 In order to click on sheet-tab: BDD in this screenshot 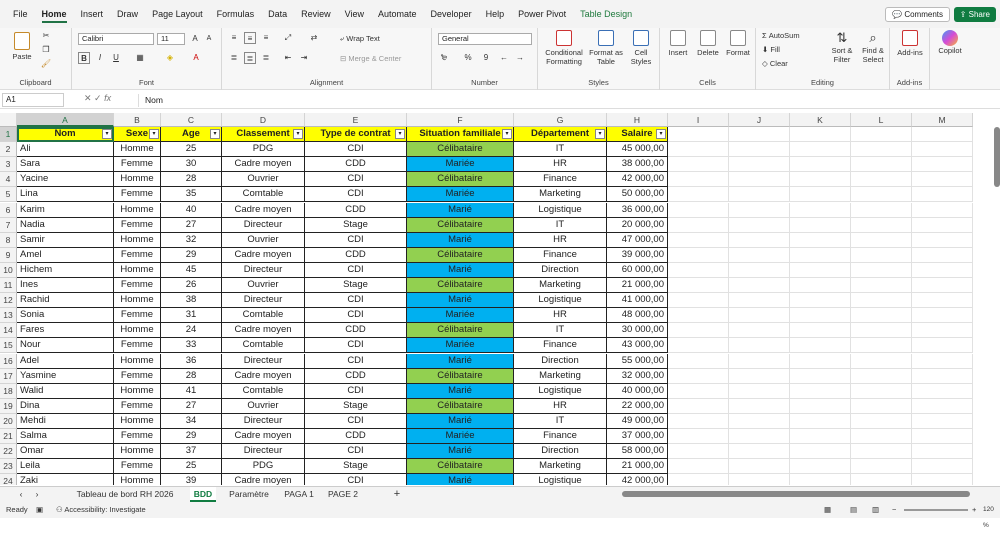, I will do `click(203, 494)`.